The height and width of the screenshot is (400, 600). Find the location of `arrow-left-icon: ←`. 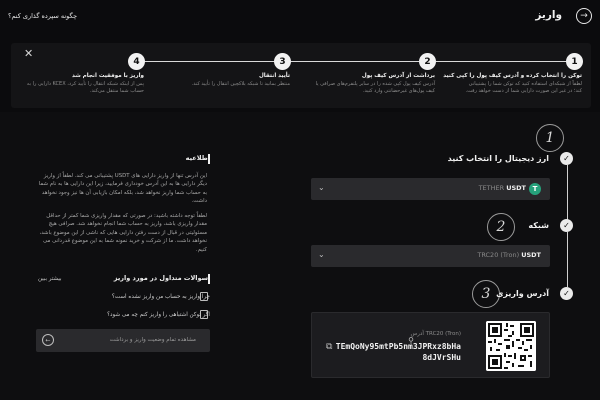

arrow-left-icon: ← is located at coordinates (48, 340).